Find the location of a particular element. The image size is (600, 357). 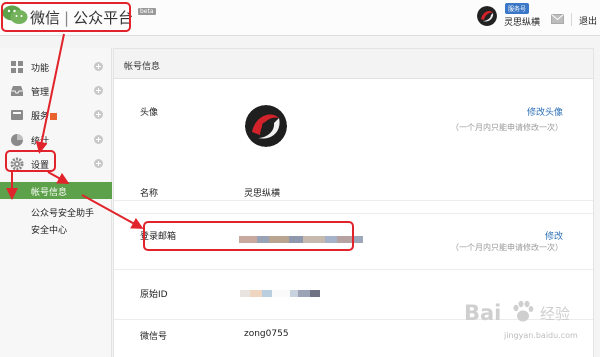

name-value: 灵思纵横 is located at coordinates (262, 194).